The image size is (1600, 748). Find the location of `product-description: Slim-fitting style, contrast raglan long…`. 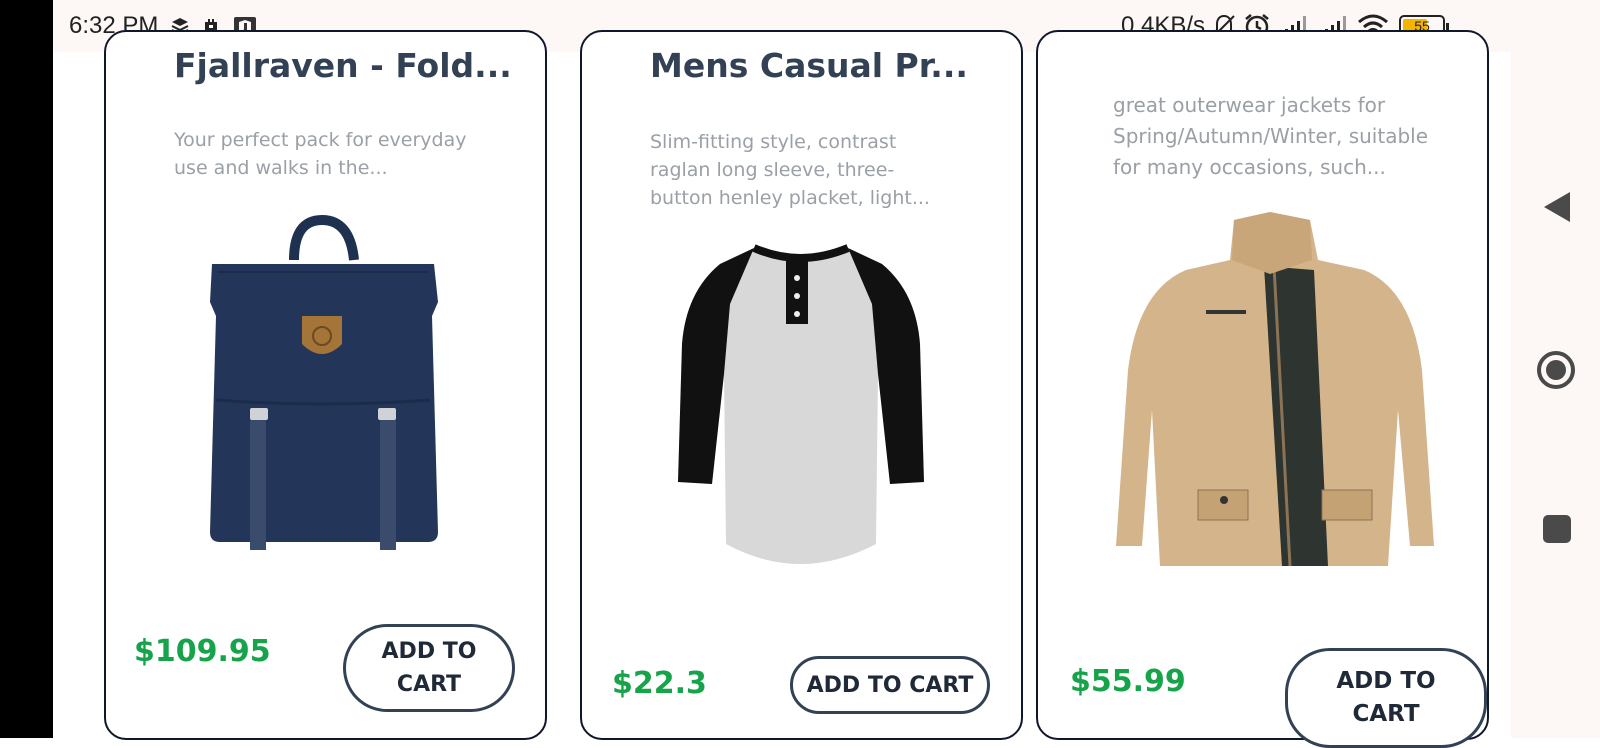

product-description: Slim-fitting style, contrast raglan long… is located at coordinates (790, 170).